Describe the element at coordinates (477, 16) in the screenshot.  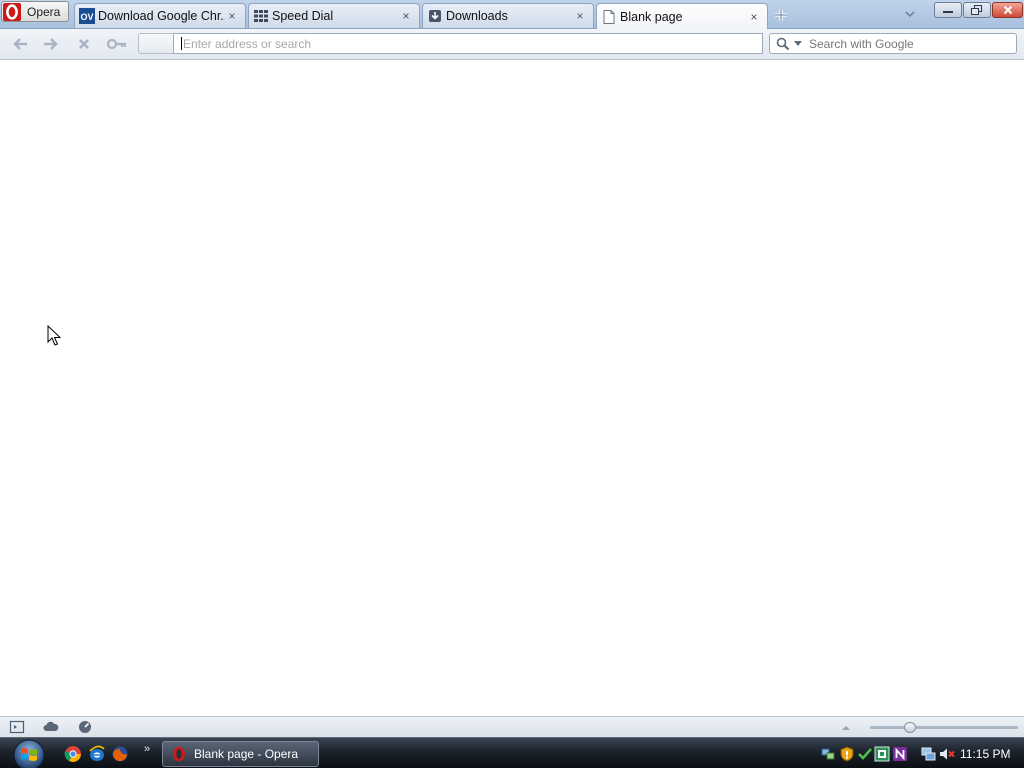
I see `tab-label: Downloads` at that location.